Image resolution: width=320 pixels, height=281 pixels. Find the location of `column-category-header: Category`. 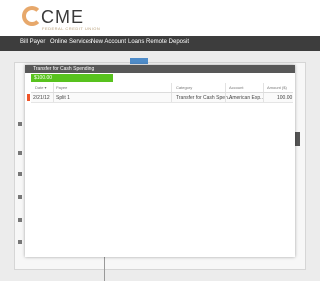

column-category-header: Category is located at coordinates (184, 87).